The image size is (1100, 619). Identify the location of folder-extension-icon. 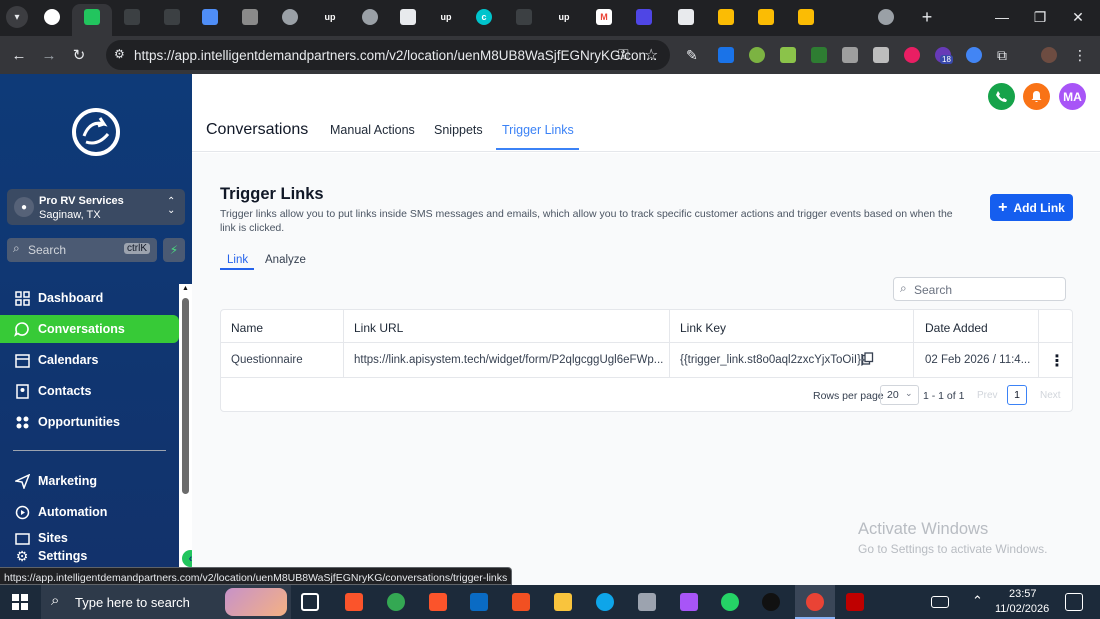
(881, 55).